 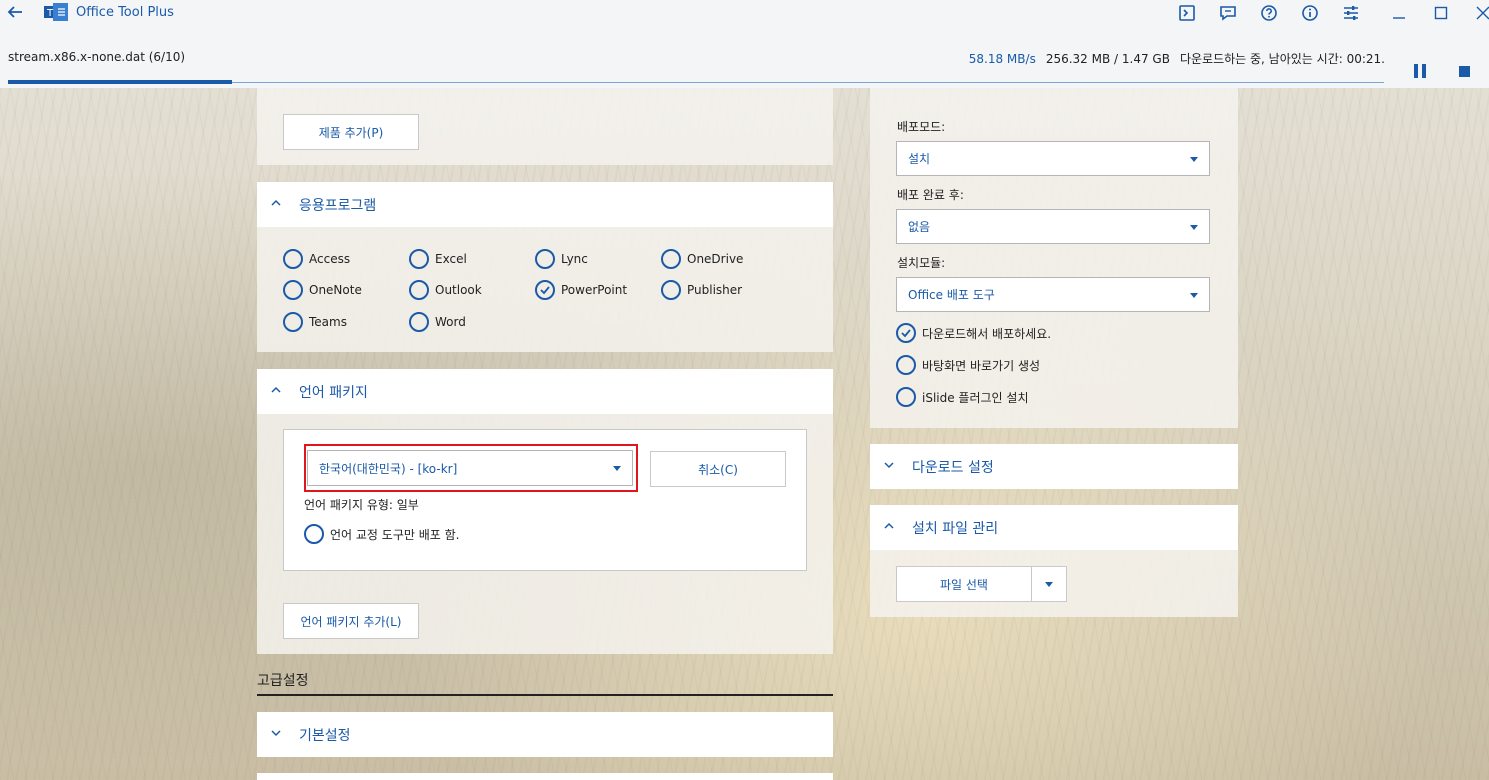 What do you see at coordinates (545, 695) in the screenshot?
I see `advanced-divider` at bounding box center [545, 695].